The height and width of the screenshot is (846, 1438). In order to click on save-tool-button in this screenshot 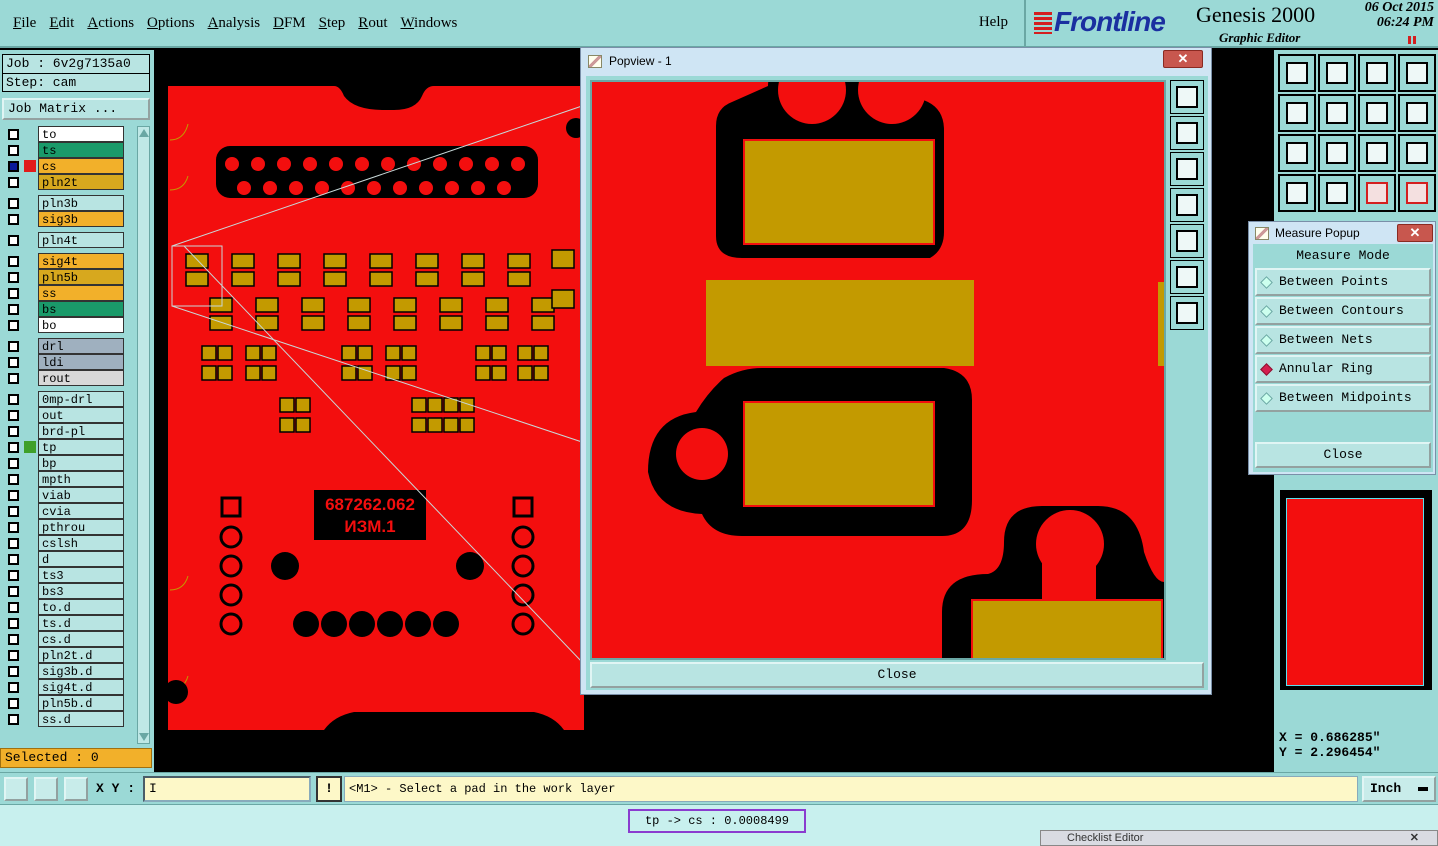, I will do `click(1337, 73)`.